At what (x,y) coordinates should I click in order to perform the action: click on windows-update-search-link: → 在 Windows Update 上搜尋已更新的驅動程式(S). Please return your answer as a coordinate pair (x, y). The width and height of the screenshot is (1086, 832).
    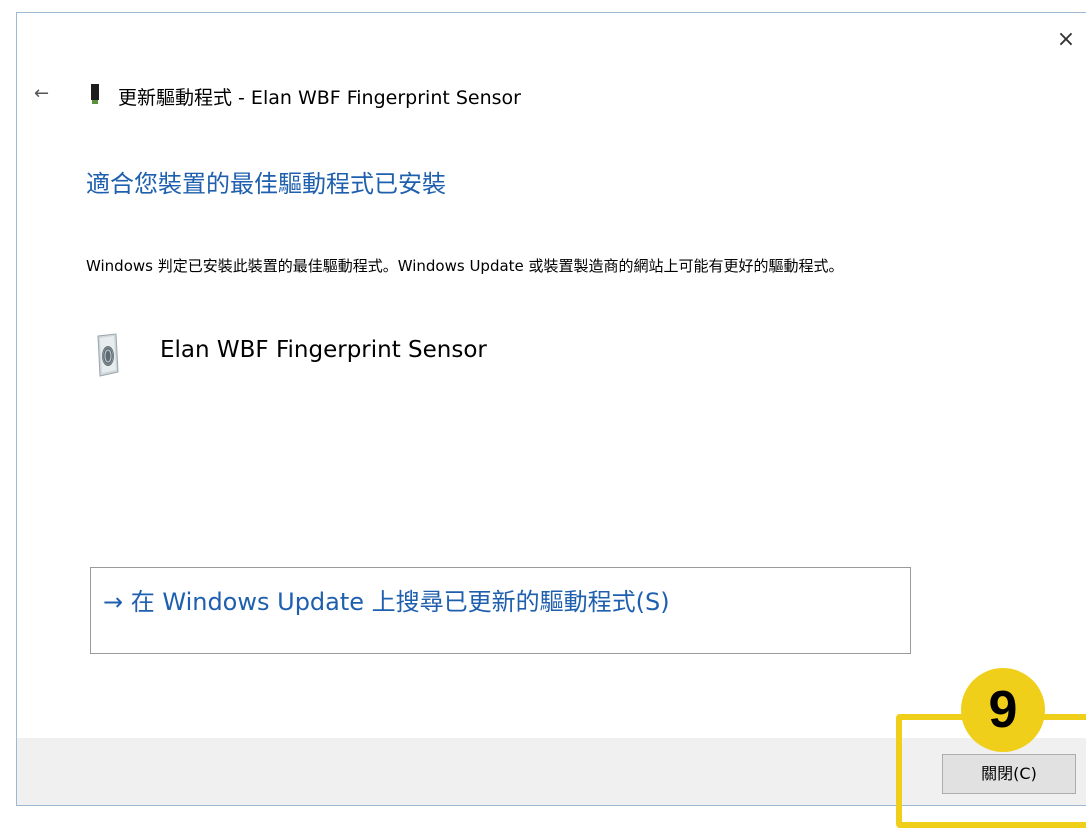
    Looking at the image, I should click on (386, 599).